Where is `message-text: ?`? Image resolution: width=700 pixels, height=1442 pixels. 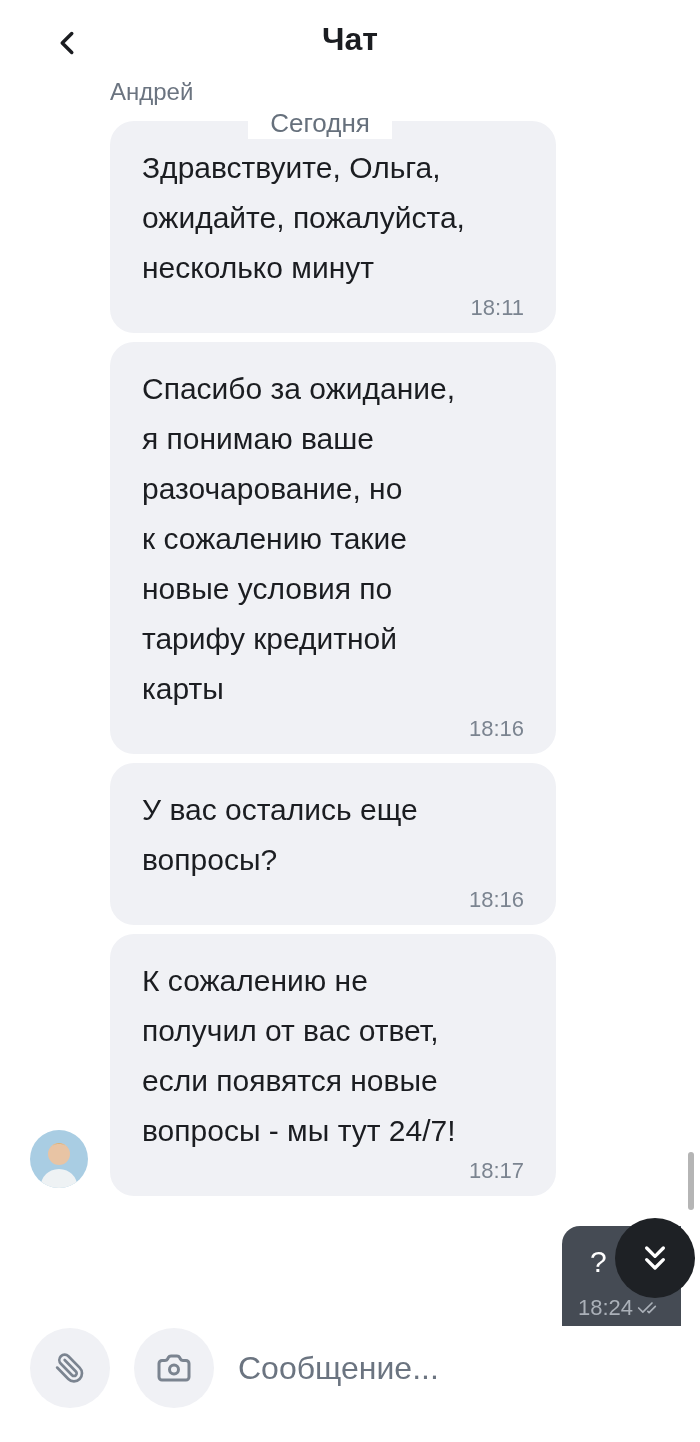 message-text: ? is located at coordinates (598, 1262).